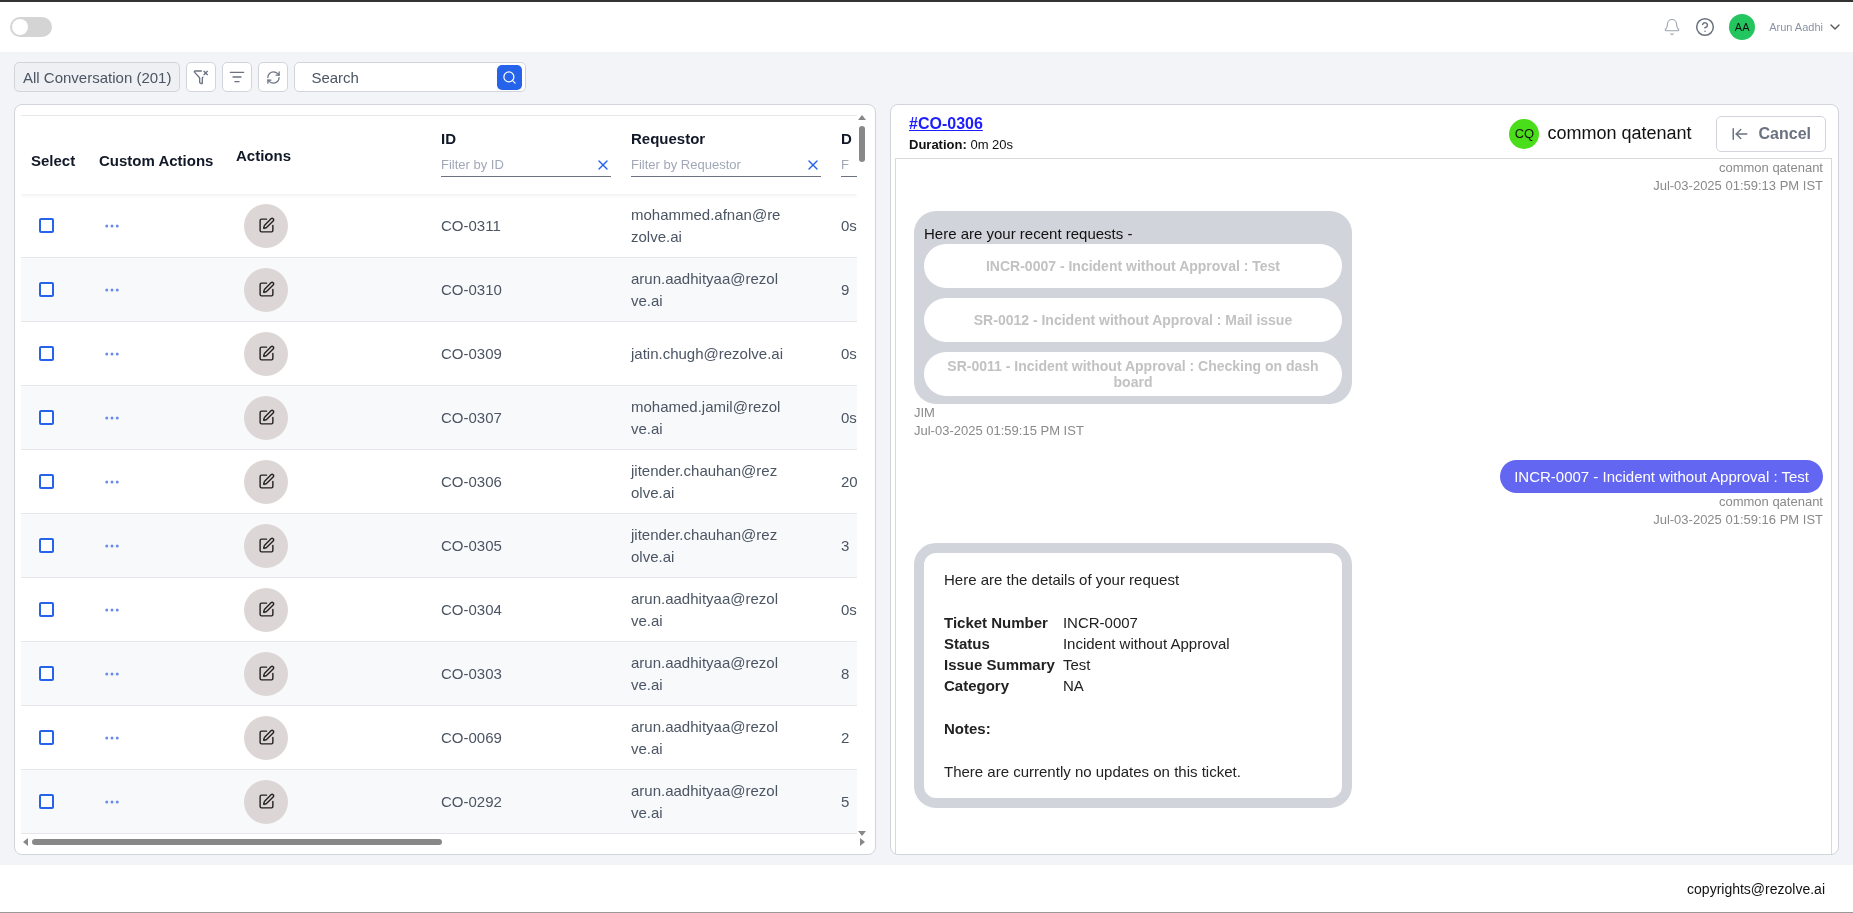  Describe the element at coordinates (1133, 266) in the screenshot. I see `option-button: INCR-0007 - Incident without Approval : Test` at that location.